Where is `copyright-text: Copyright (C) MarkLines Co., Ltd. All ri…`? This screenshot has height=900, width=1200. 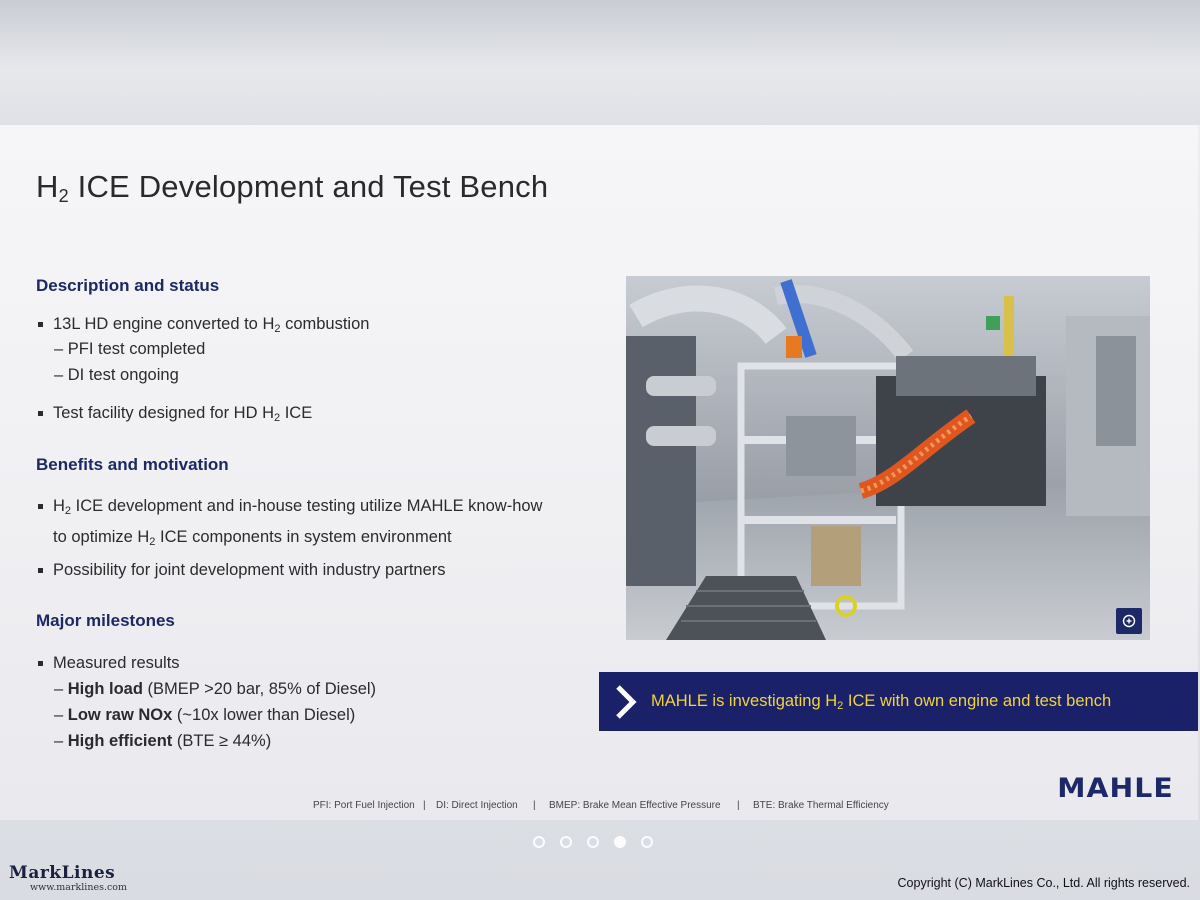
copyright-text: Copyright (C) MarkLines Co., Ltd. All ri… is located at coordinates (1043, 883).